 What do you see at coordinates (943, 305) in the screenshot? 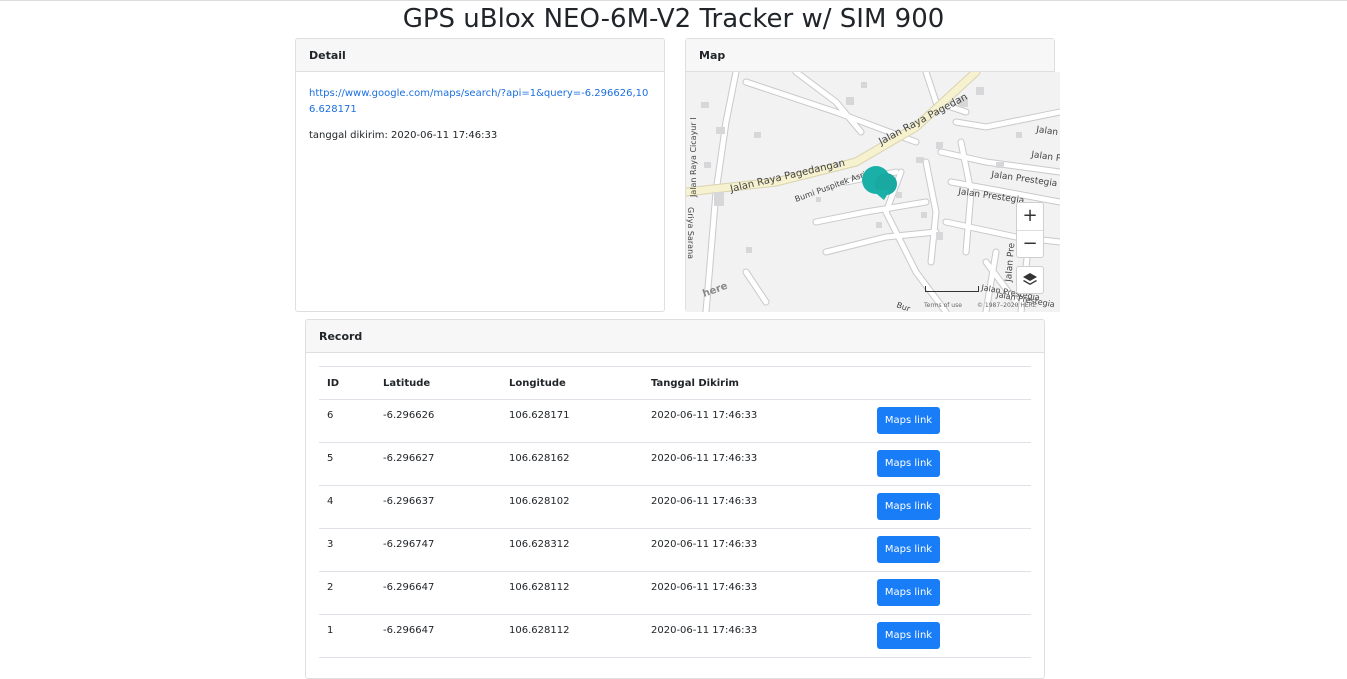
I see `map-terms-link: Terms of use` at bounding box center [943, 305].